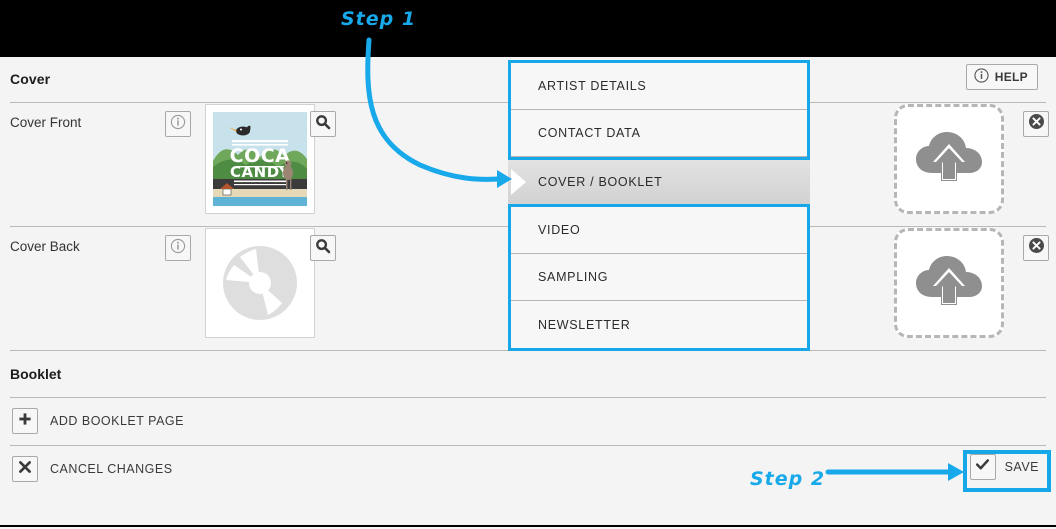 The height and width of the screenshot is (529, 1056). Describe the element at coordinates (111, 469) in the screenshot. I see `cancel-changes-label: CANCEL CHANGES` at that location.